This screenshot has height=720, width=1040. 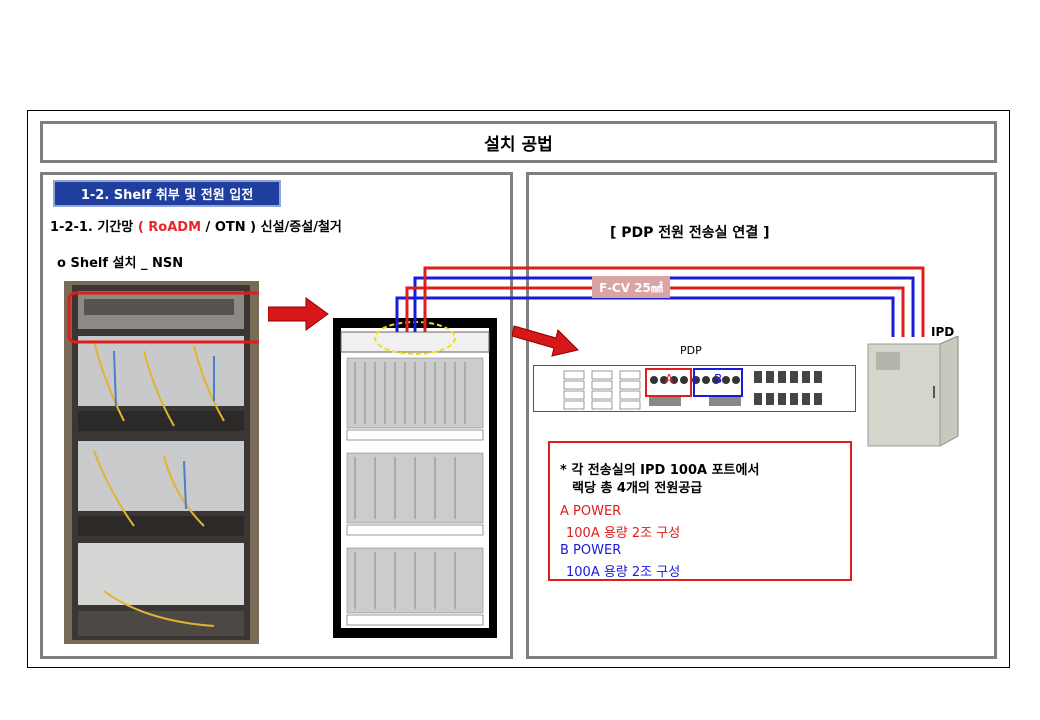 I want to click on pdp-heading: [ PDP 전원 전송실 연결 ], so click(x=690, y=233).